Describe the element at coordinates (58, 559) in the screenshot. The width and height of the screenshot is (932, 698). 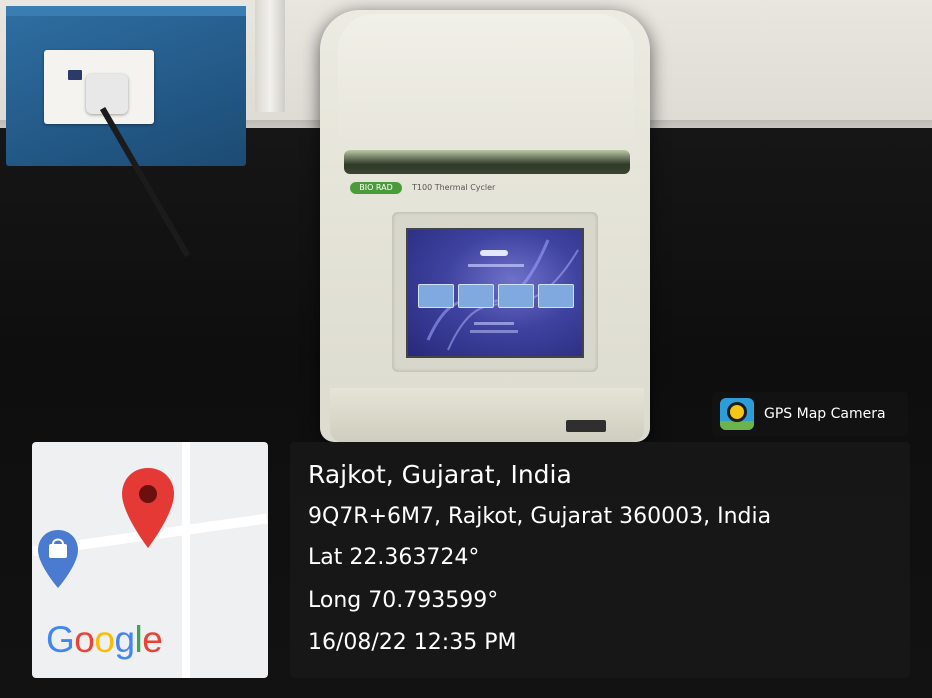
I see `shopping-pin-icon` at that location.